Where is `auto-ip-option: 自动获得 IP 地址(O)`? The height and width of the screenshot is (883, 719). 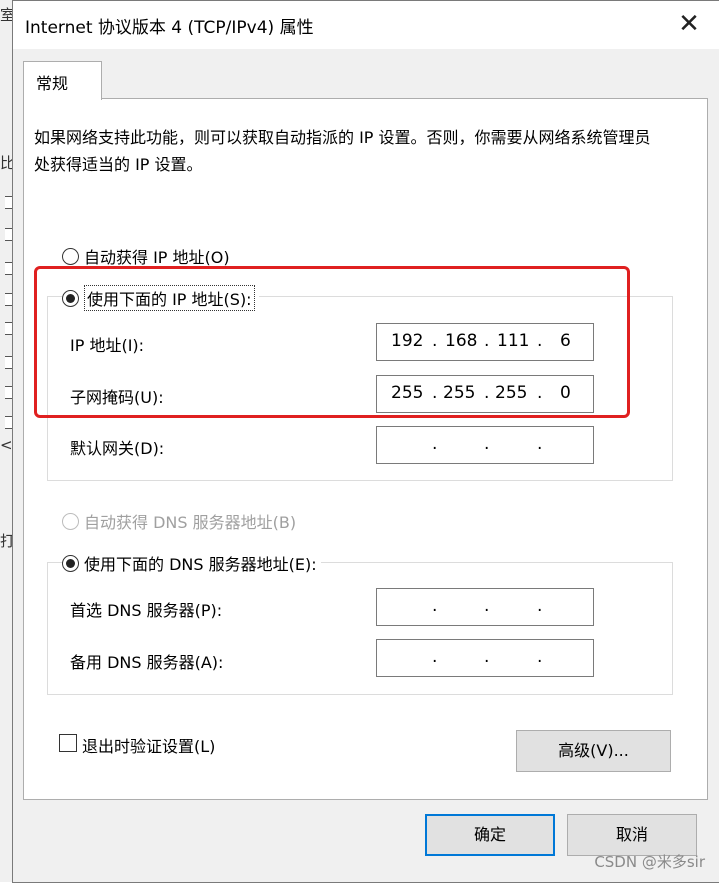 auto-ip-option: 自动获得 IP 地址(O) is located at coordinates (148, 256).